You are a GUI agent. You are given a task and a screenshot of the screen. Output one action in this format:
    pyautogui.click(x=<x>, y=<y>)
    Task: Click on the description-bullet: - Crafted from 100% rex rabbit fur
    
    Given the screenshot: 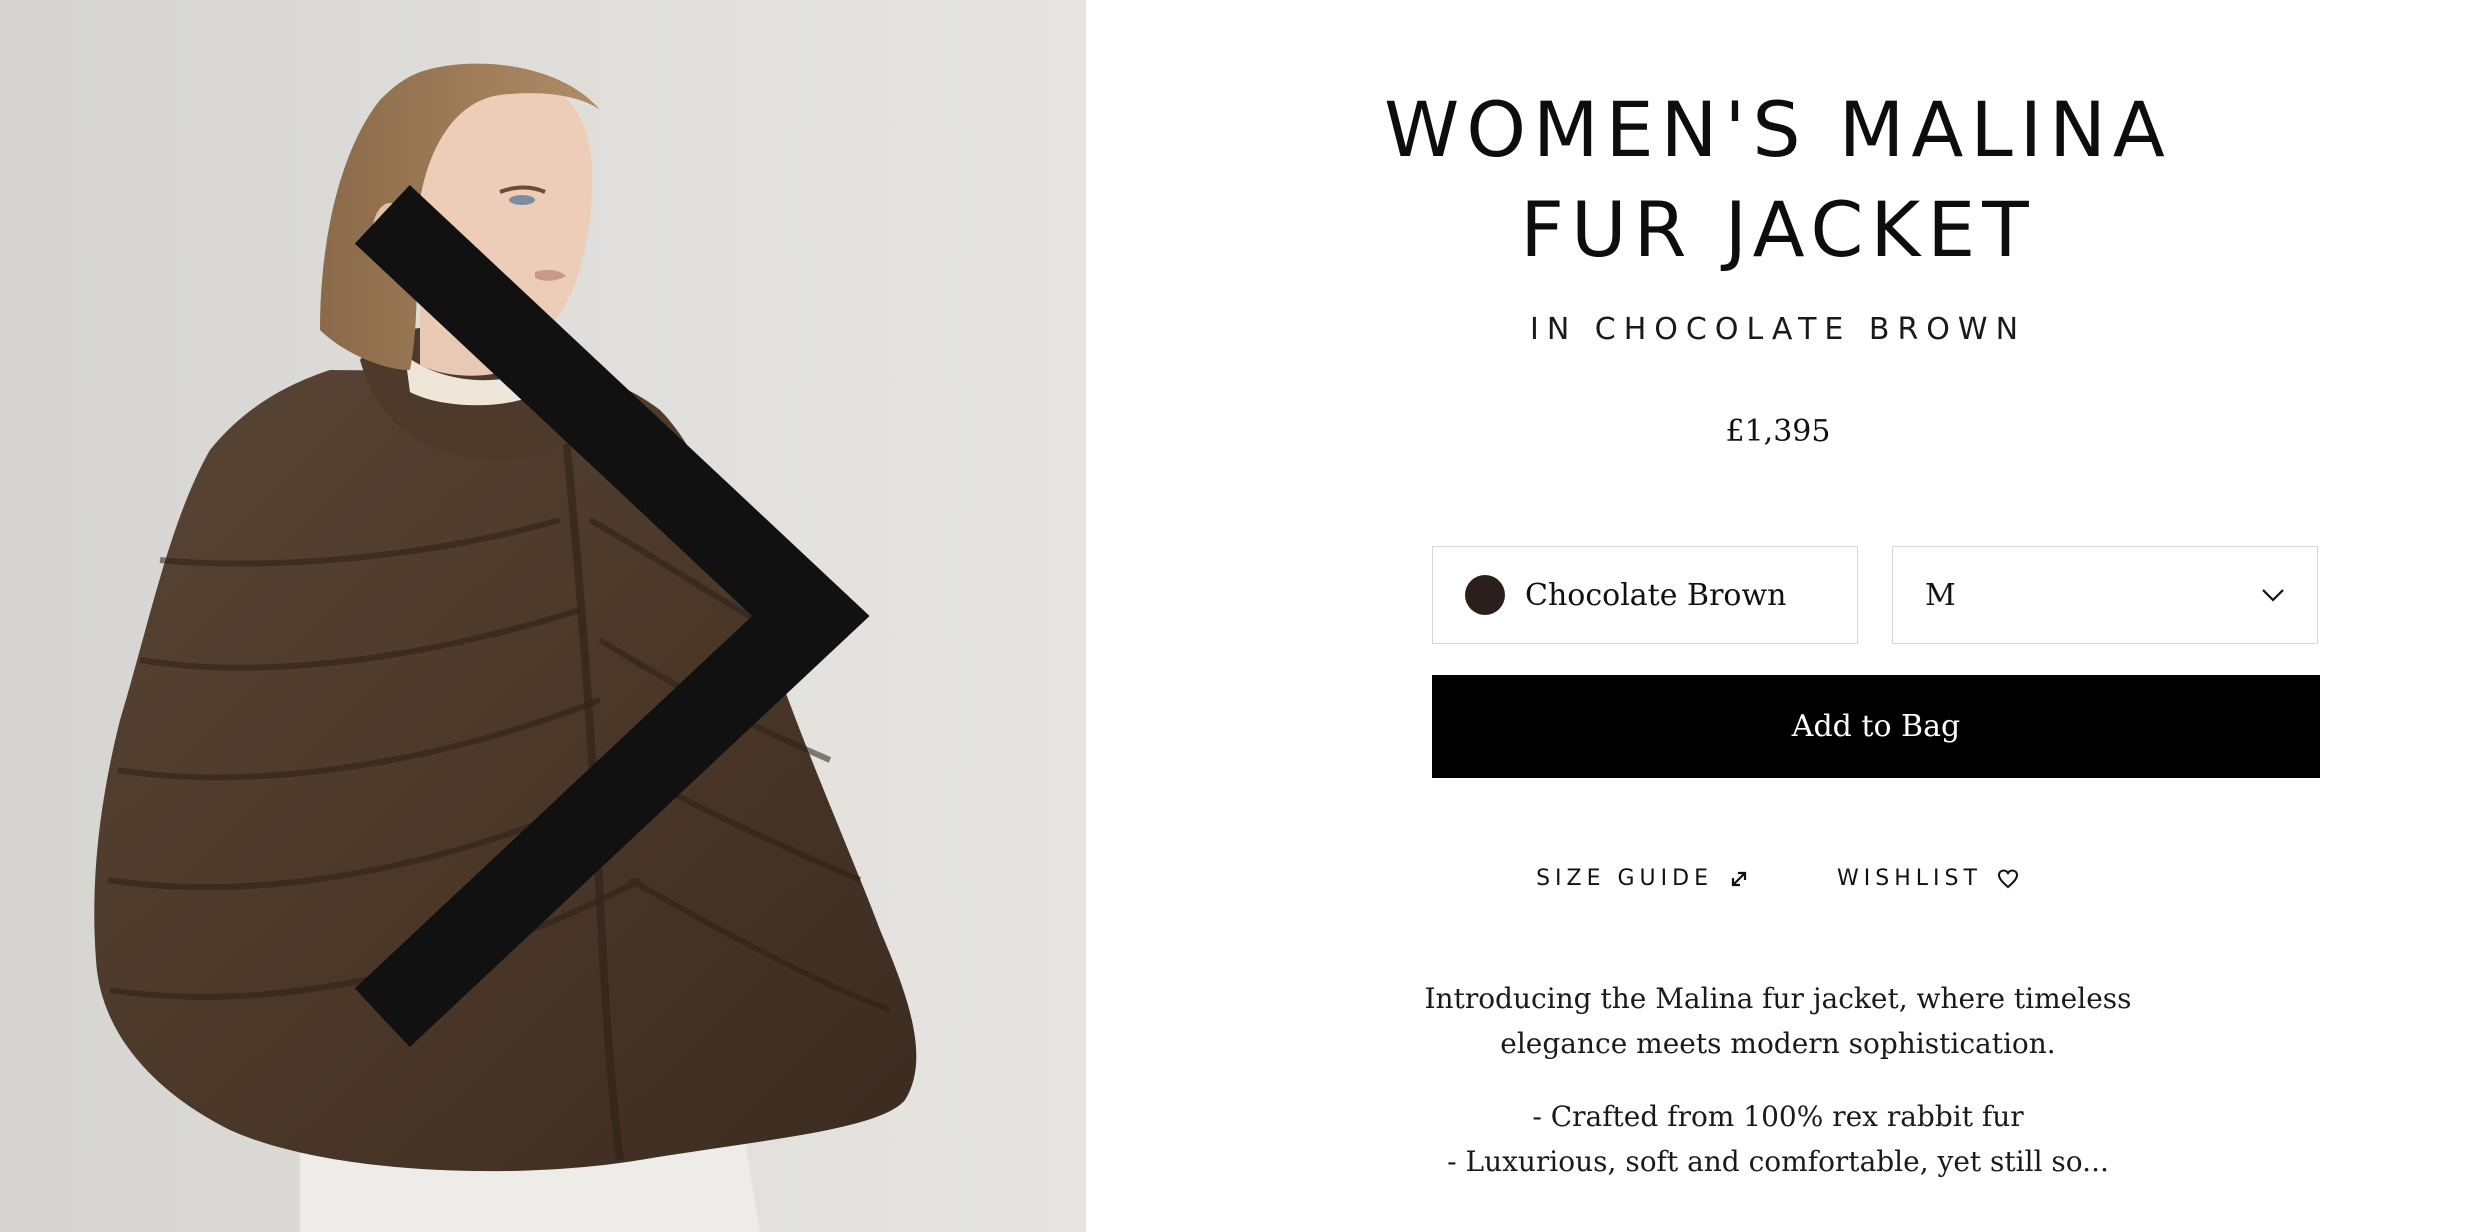 What is the action you would take?
    pyautogui.click(x=1778, y=1116)
    